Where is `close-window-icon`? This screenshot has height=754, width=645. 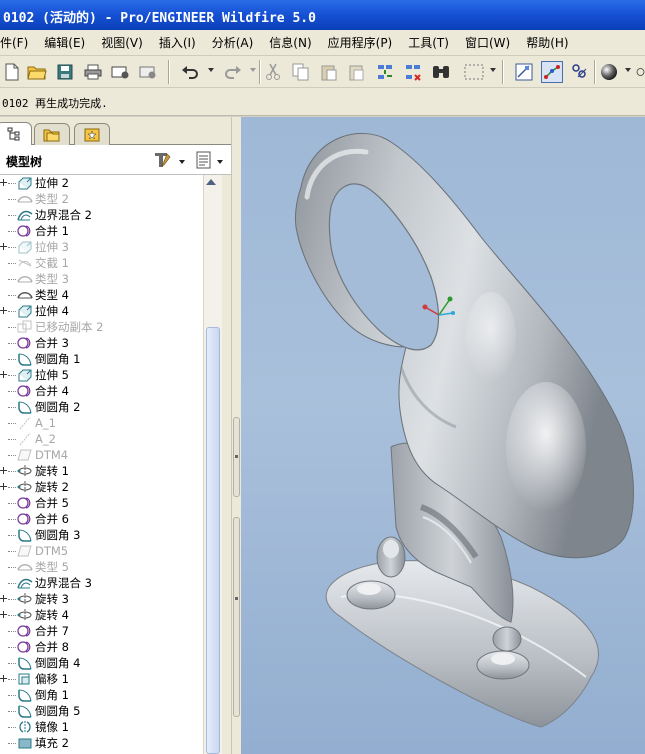 close-window-icon is located at coordinates (148, 72).